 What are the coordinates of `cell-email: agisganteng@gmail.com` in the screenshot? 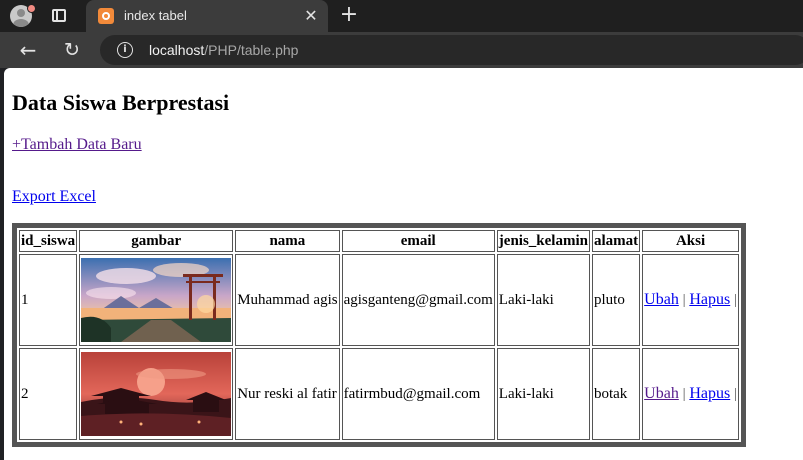 It's located at (418, 300).